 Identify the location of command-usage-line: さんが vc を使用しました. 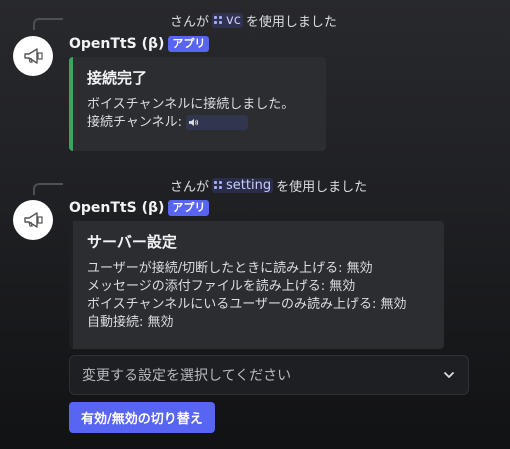
(253, 20).